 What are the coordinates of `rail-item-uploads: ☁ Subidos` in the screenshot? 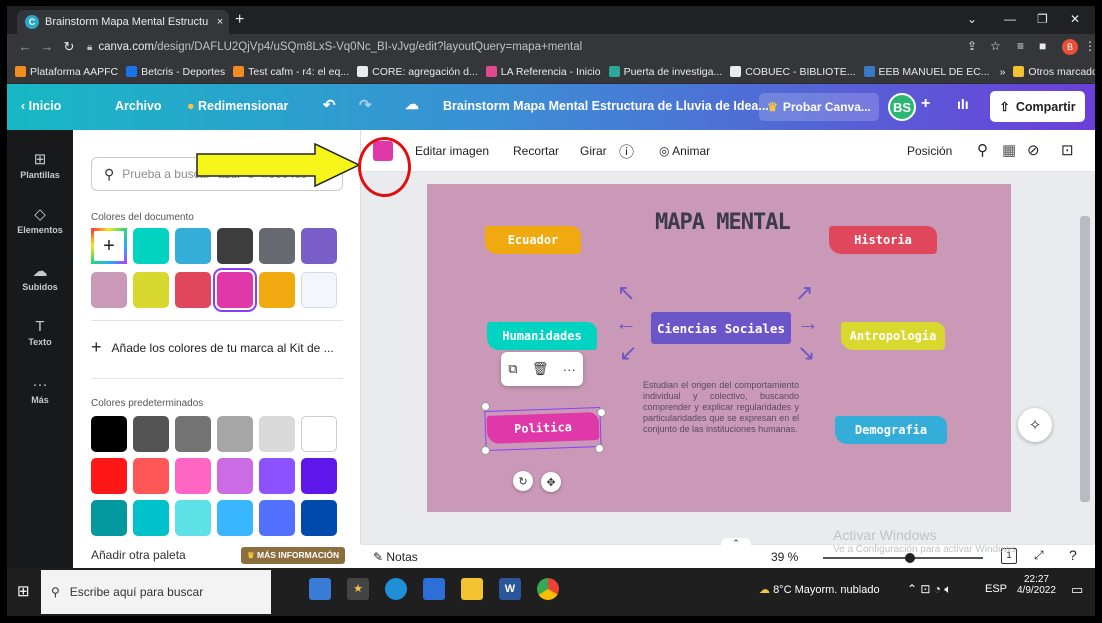 It's located at (40, 277).